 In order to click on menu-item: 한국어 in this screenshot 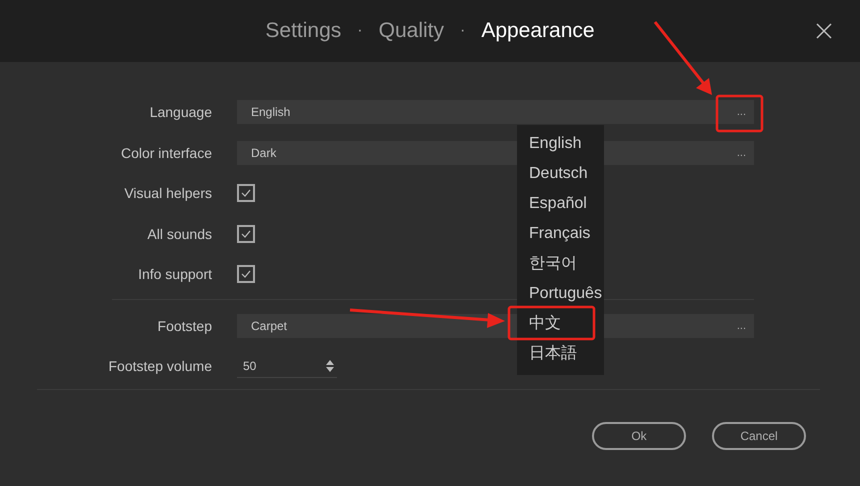, I will do `click(560, 264)`.